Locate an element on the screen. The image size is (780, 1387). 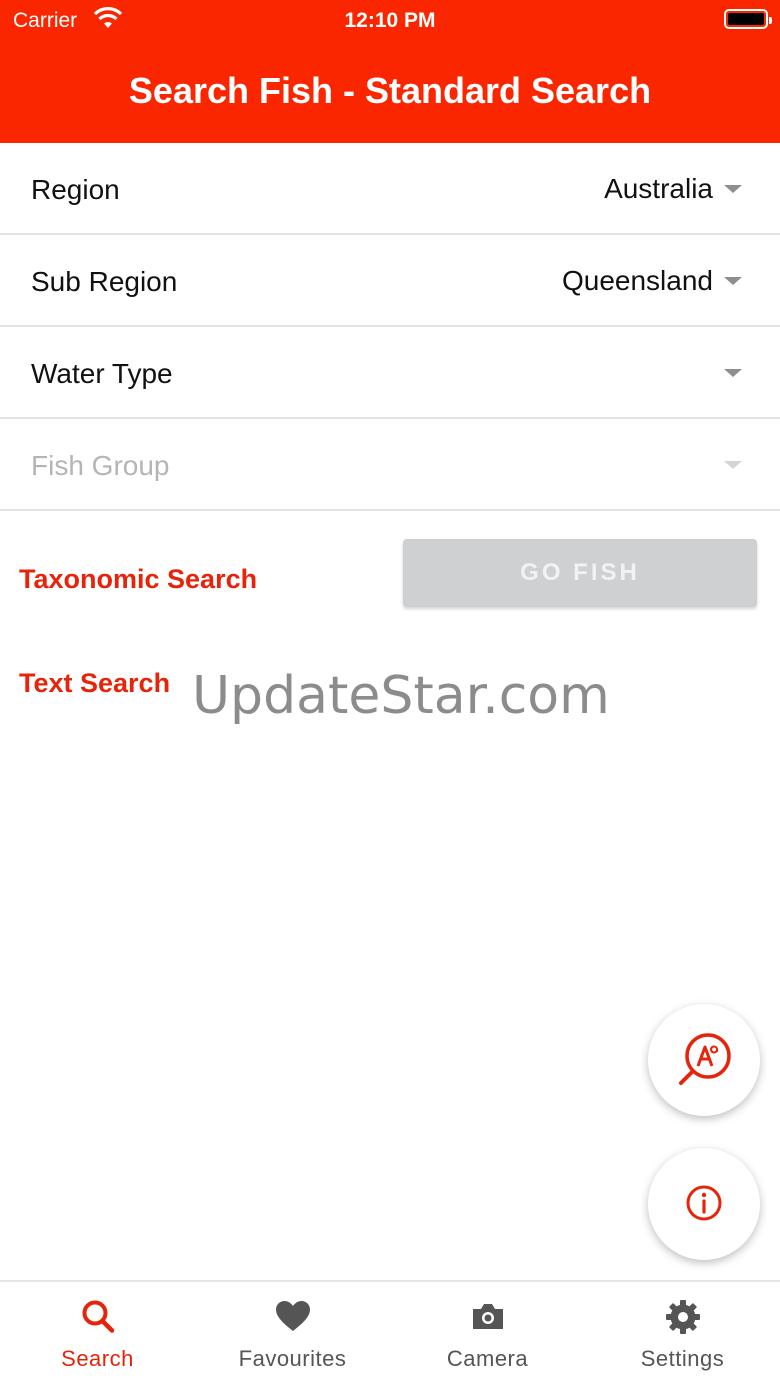
tab-favourites-label: Favourites is located at coordinates (292, 1358).